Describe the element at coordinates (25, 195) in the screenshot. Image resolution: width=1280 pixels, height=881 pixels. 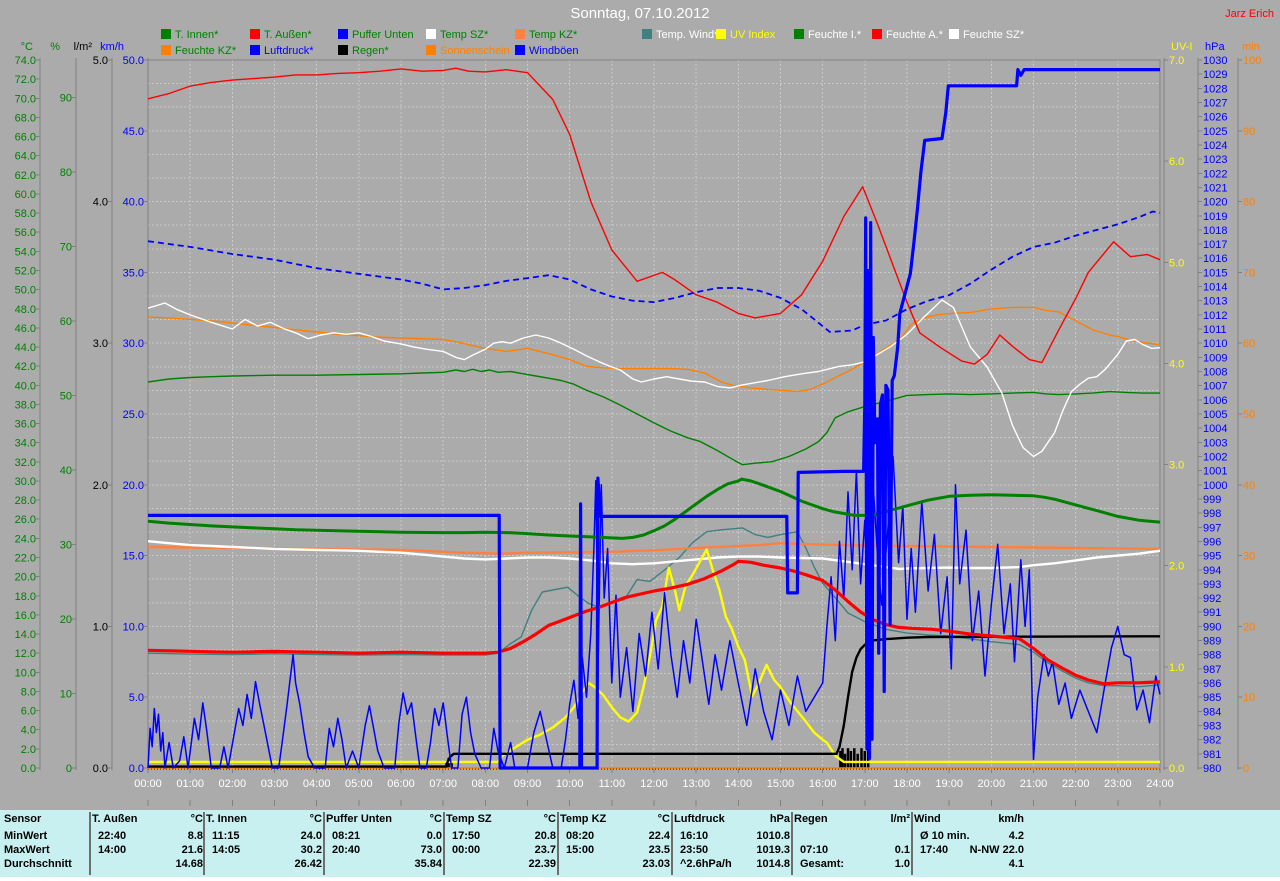
I see `axis-tick-label: 60.0` at that location.